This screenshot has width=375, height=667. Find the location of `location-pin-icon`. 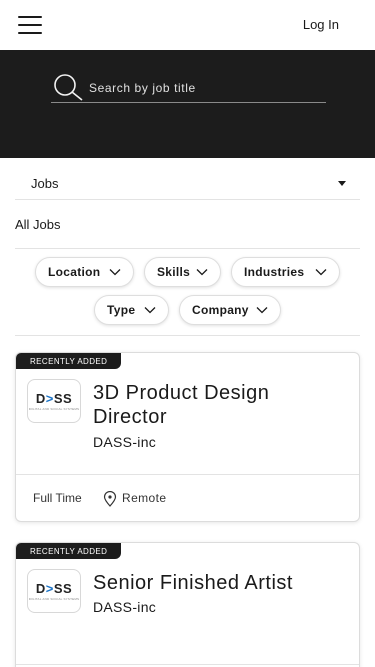

location-pin-icon is located at coordinates (110, 499).